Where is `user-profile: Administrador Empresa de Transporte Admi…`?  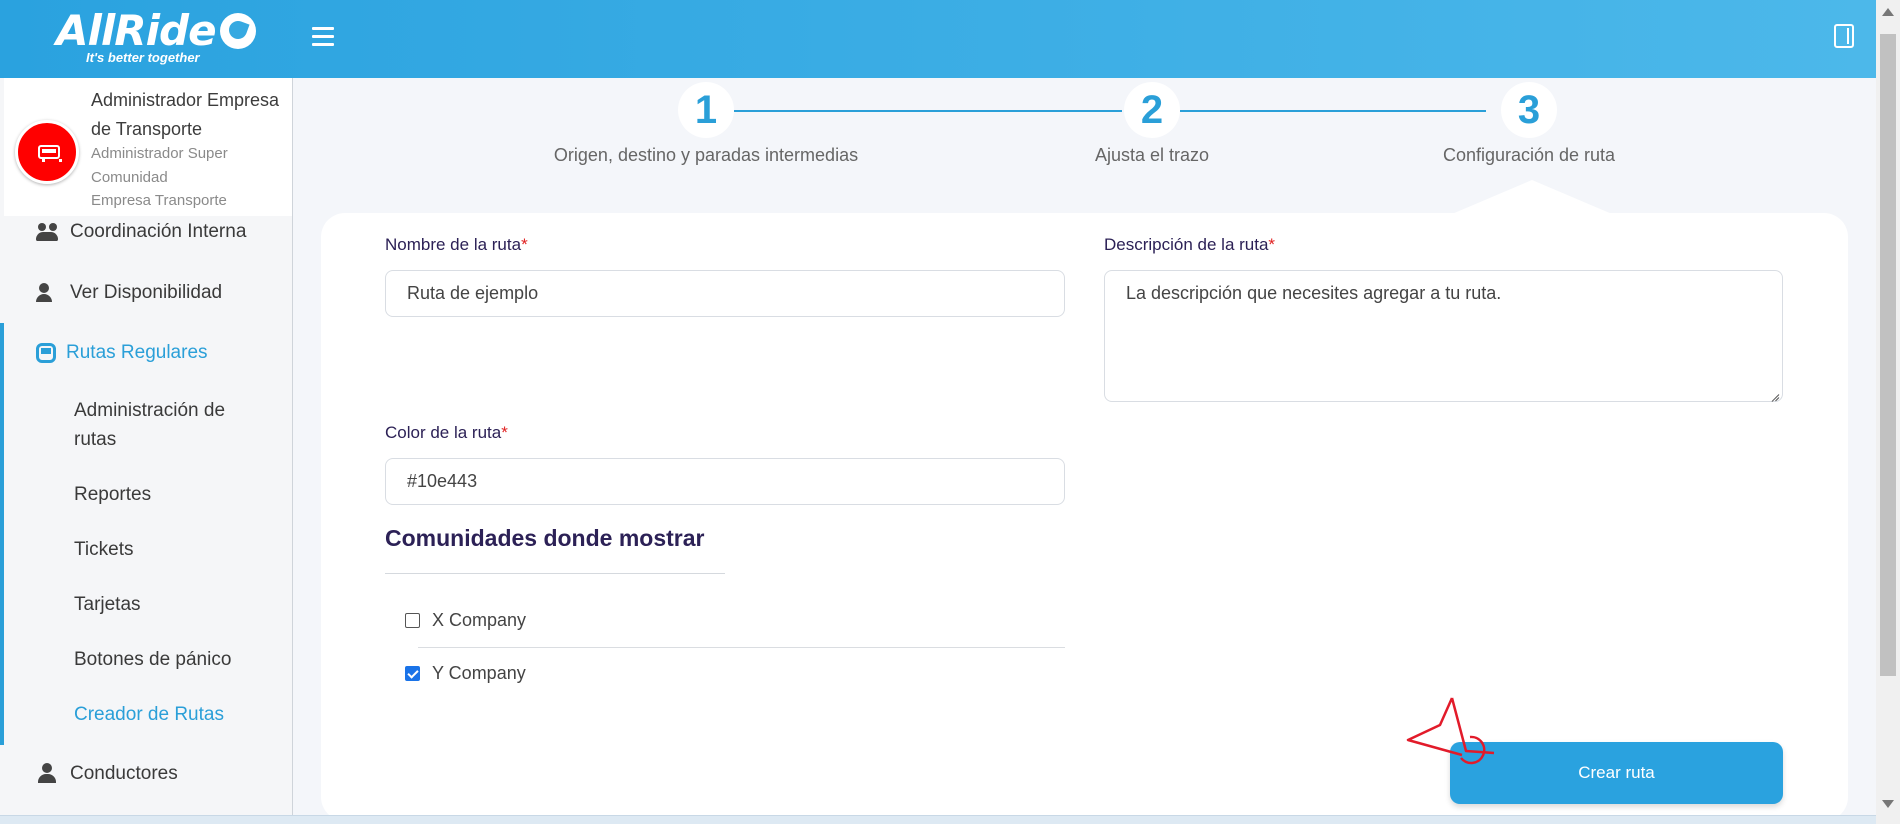 user-profile: Administrador Empresa de Transporte Admi… is located at coordinates (148, 147).